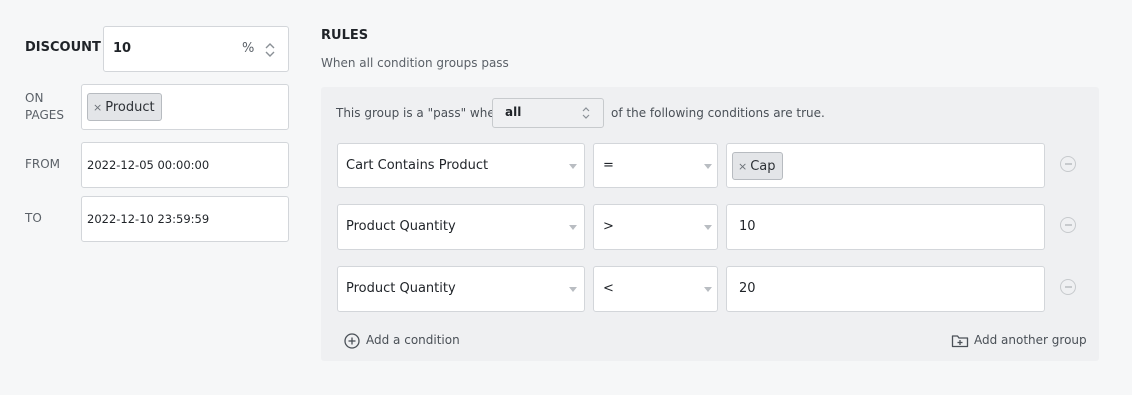  Describe the element at coordinates (122, 48) in the screenshot. I see `discount-value: 10` at that location.